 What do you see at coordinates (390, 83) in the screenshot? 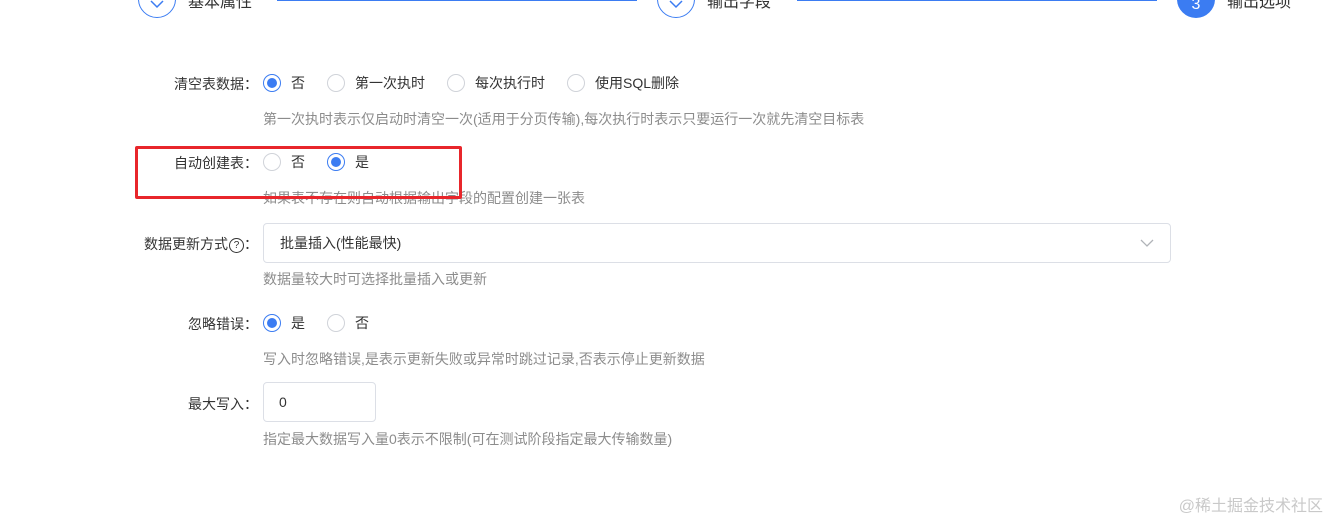
I see `option-label: 第一次执时` at bounding box center [390, 83].